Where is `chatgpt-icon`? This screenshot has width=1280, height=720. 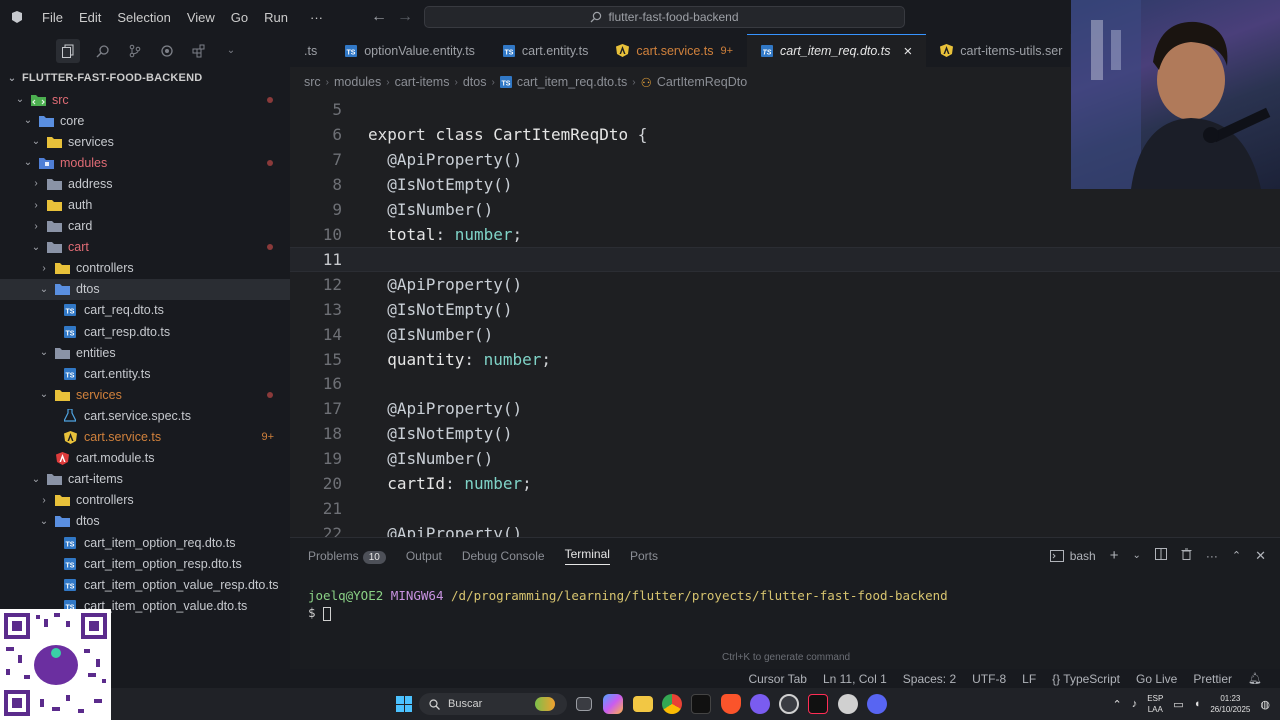
chatgpt-icon is located at coordinates (848, 704).